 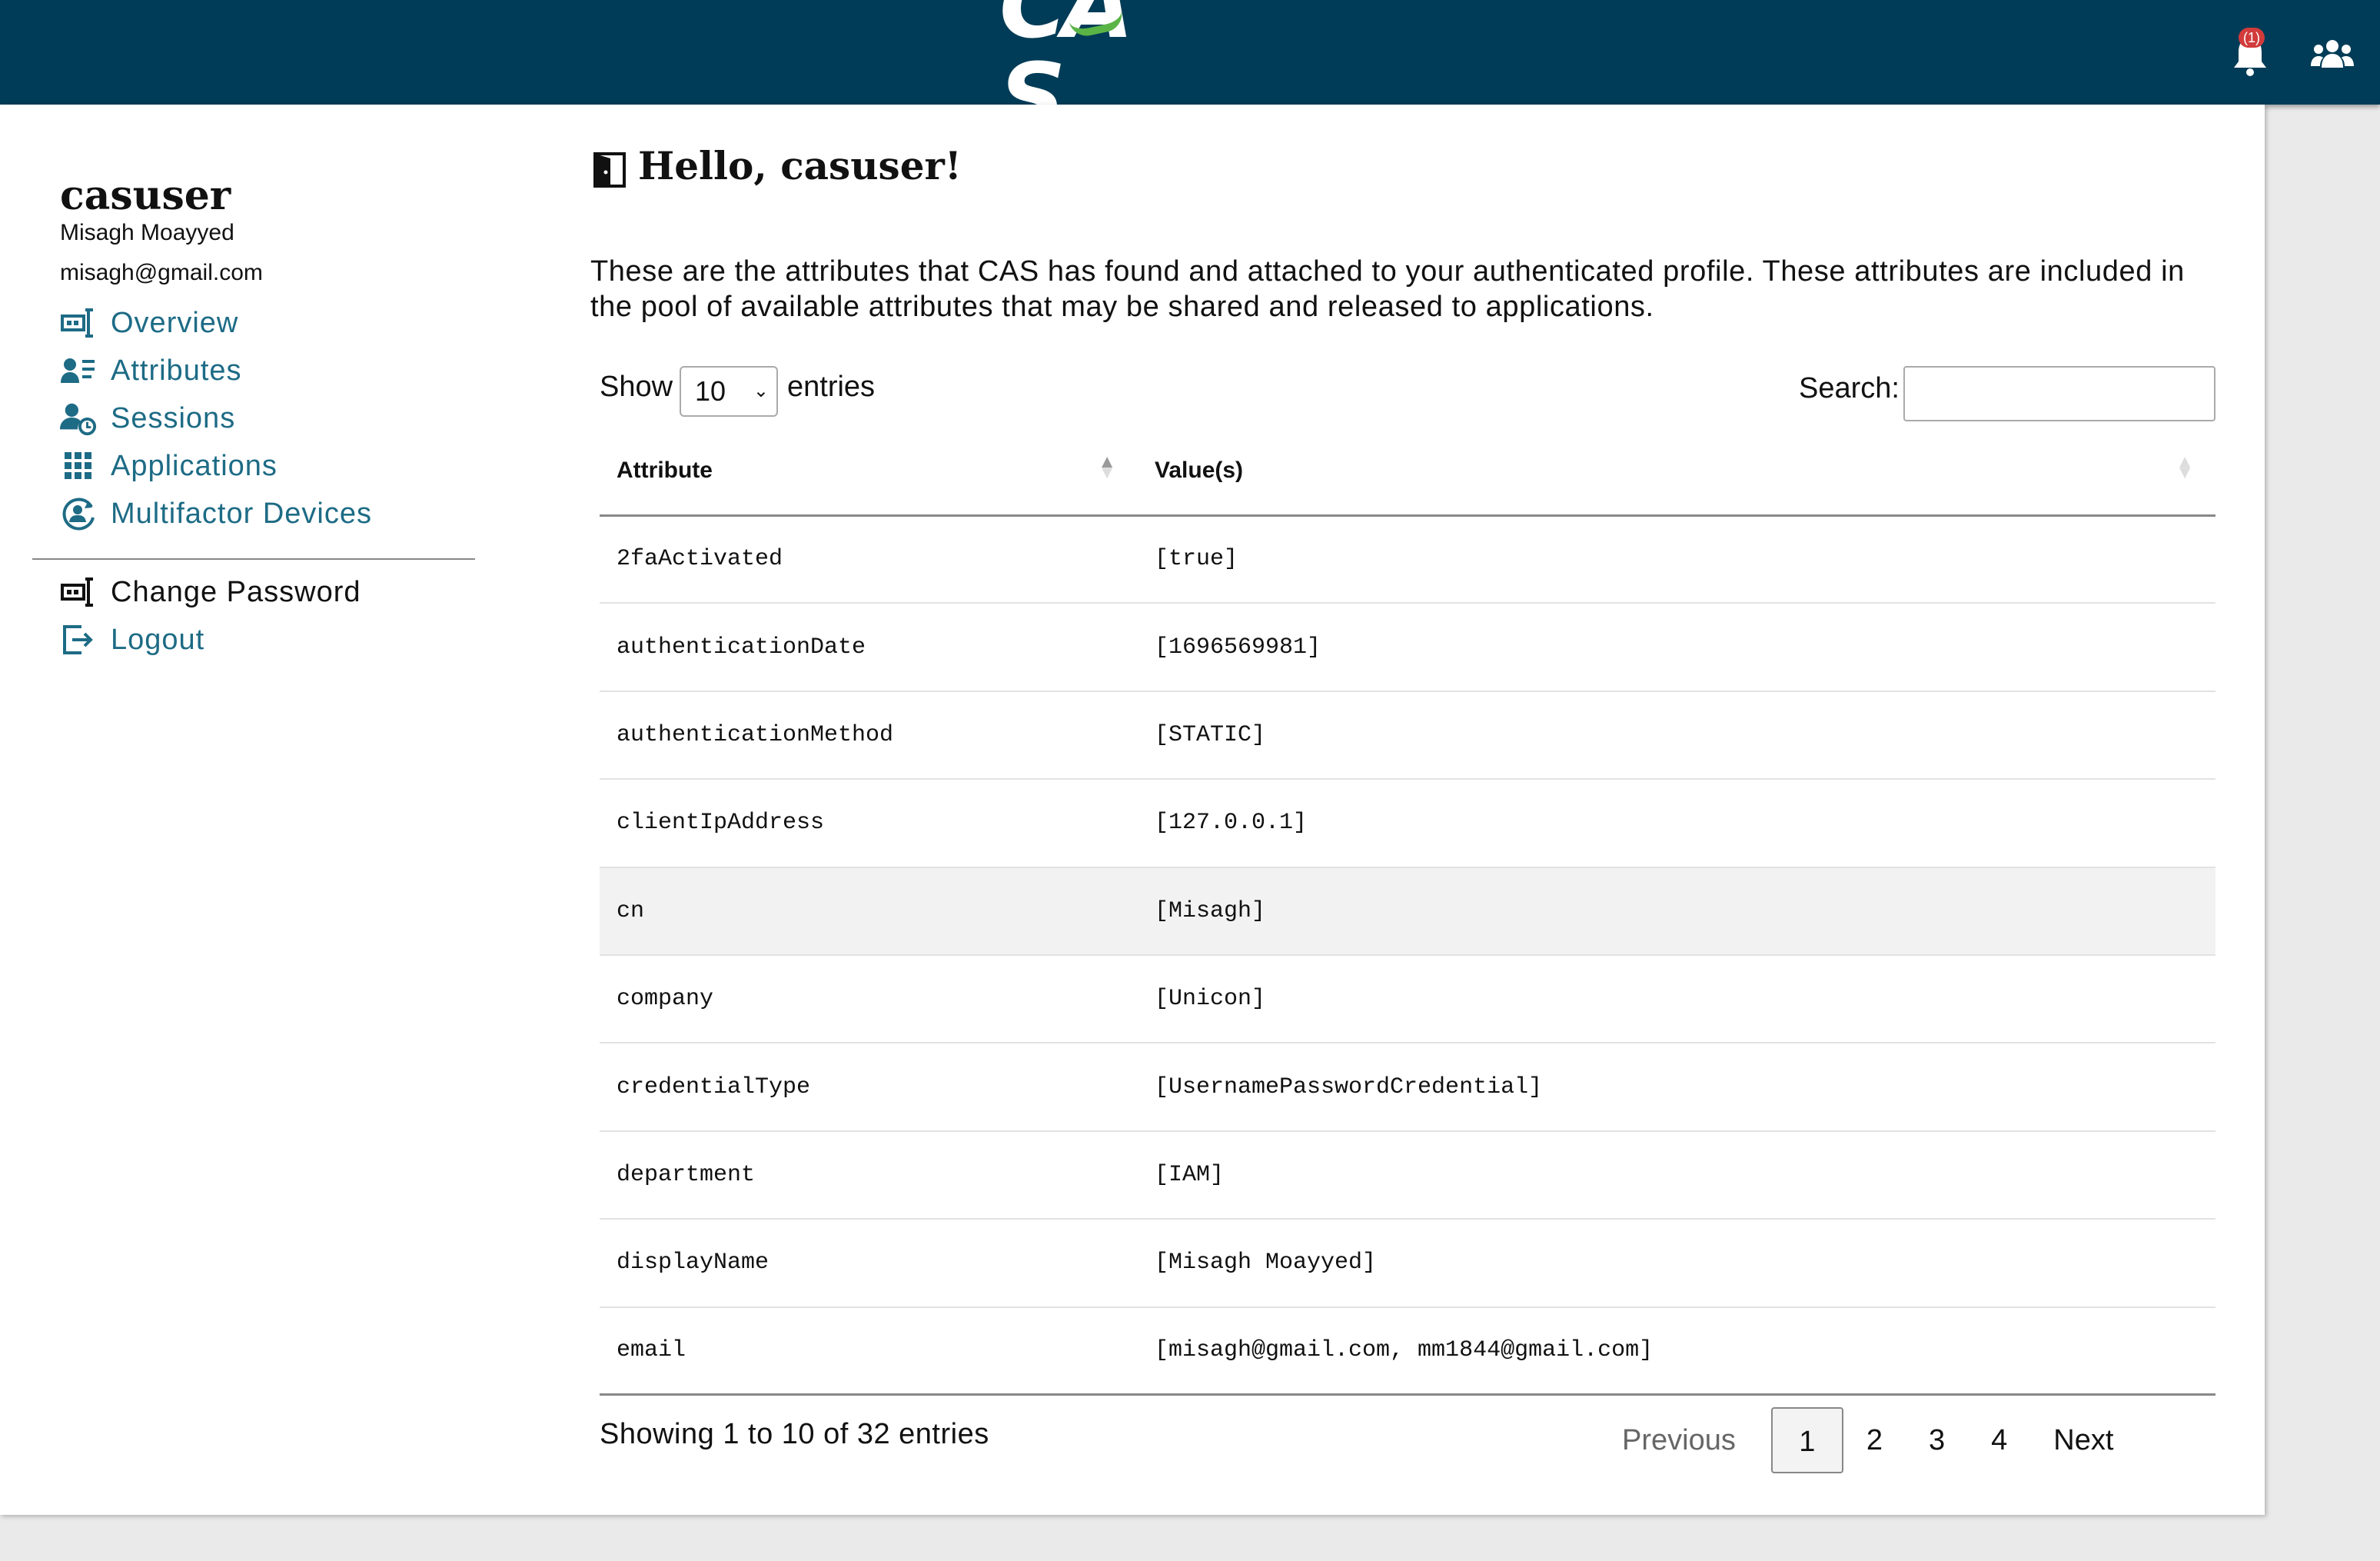 I want to click on sidebar-item-label: Change Password, so click(x=236, y=591).